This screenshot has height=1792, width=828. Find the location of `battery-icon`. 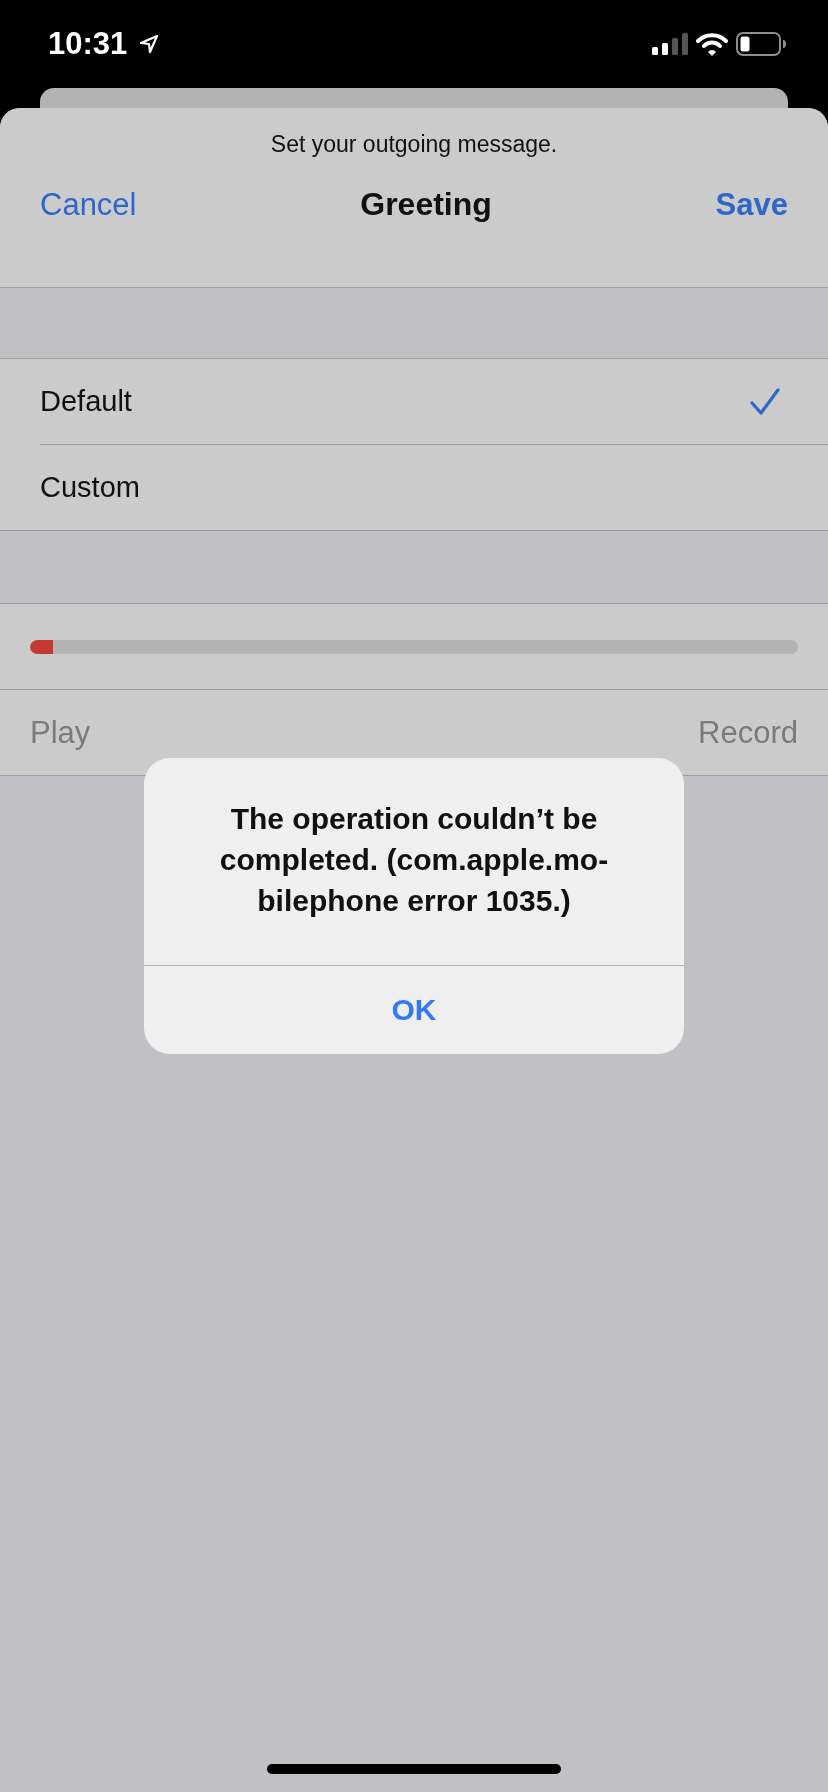

battery-icon is located at coordinates (761, 44).